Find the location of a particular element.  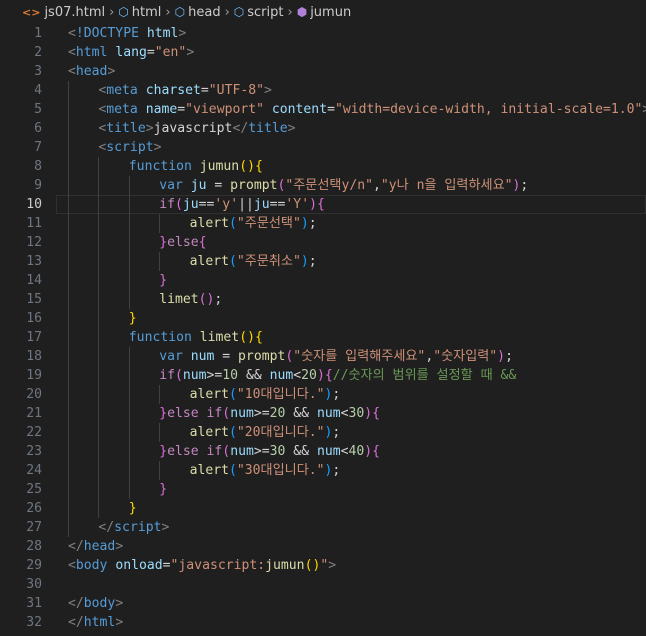

code-line: 16} is located at coordinates (323, 318).